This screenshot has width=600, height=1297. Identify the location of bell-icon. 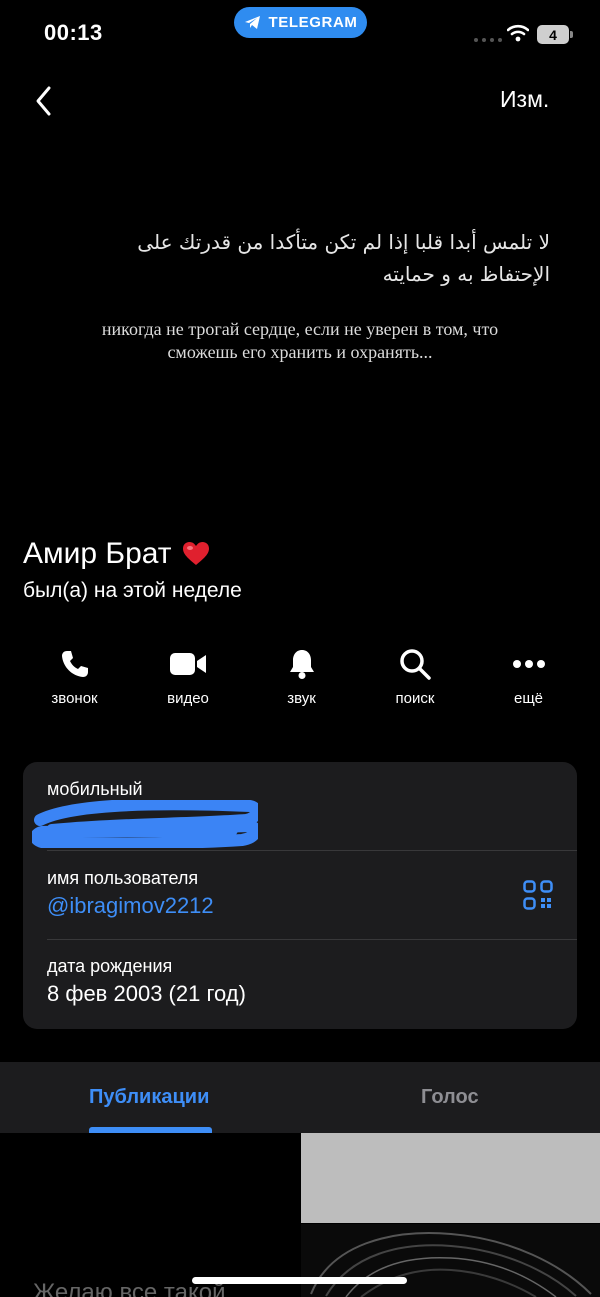
(302, 664).